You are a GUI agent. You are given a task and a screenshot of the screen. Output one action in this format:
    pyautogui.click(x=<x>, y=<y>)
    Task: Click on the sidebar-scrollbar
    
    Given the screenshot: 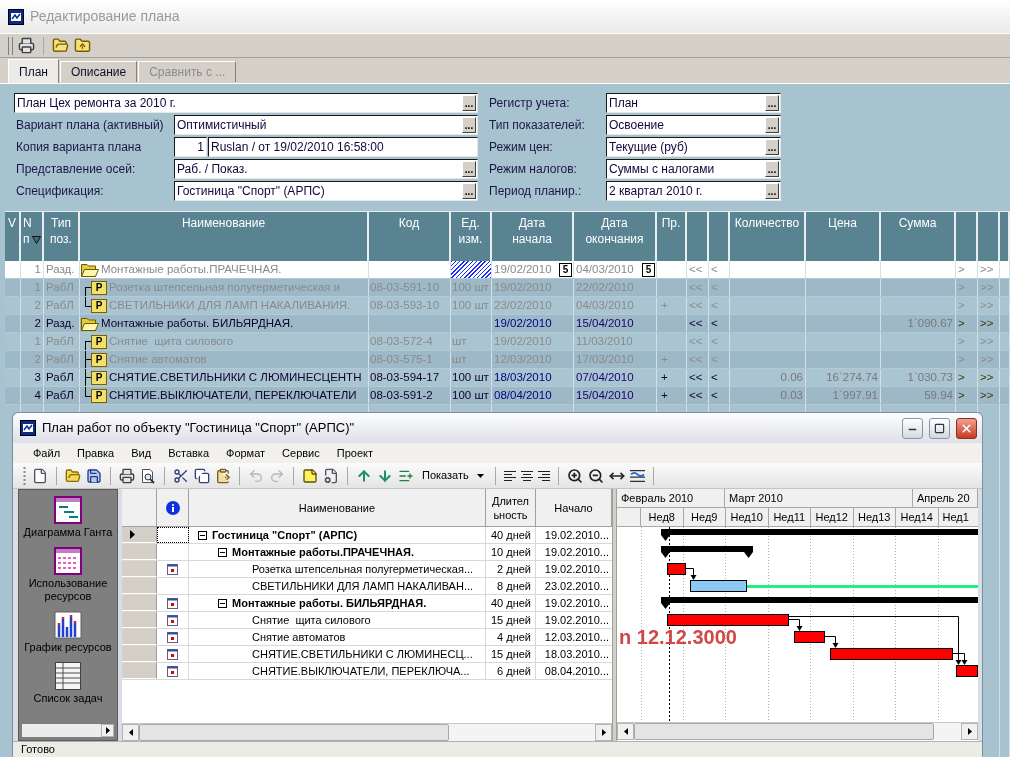 What is the action you would take?
    pyautogui.click(x=68, y=730)
    